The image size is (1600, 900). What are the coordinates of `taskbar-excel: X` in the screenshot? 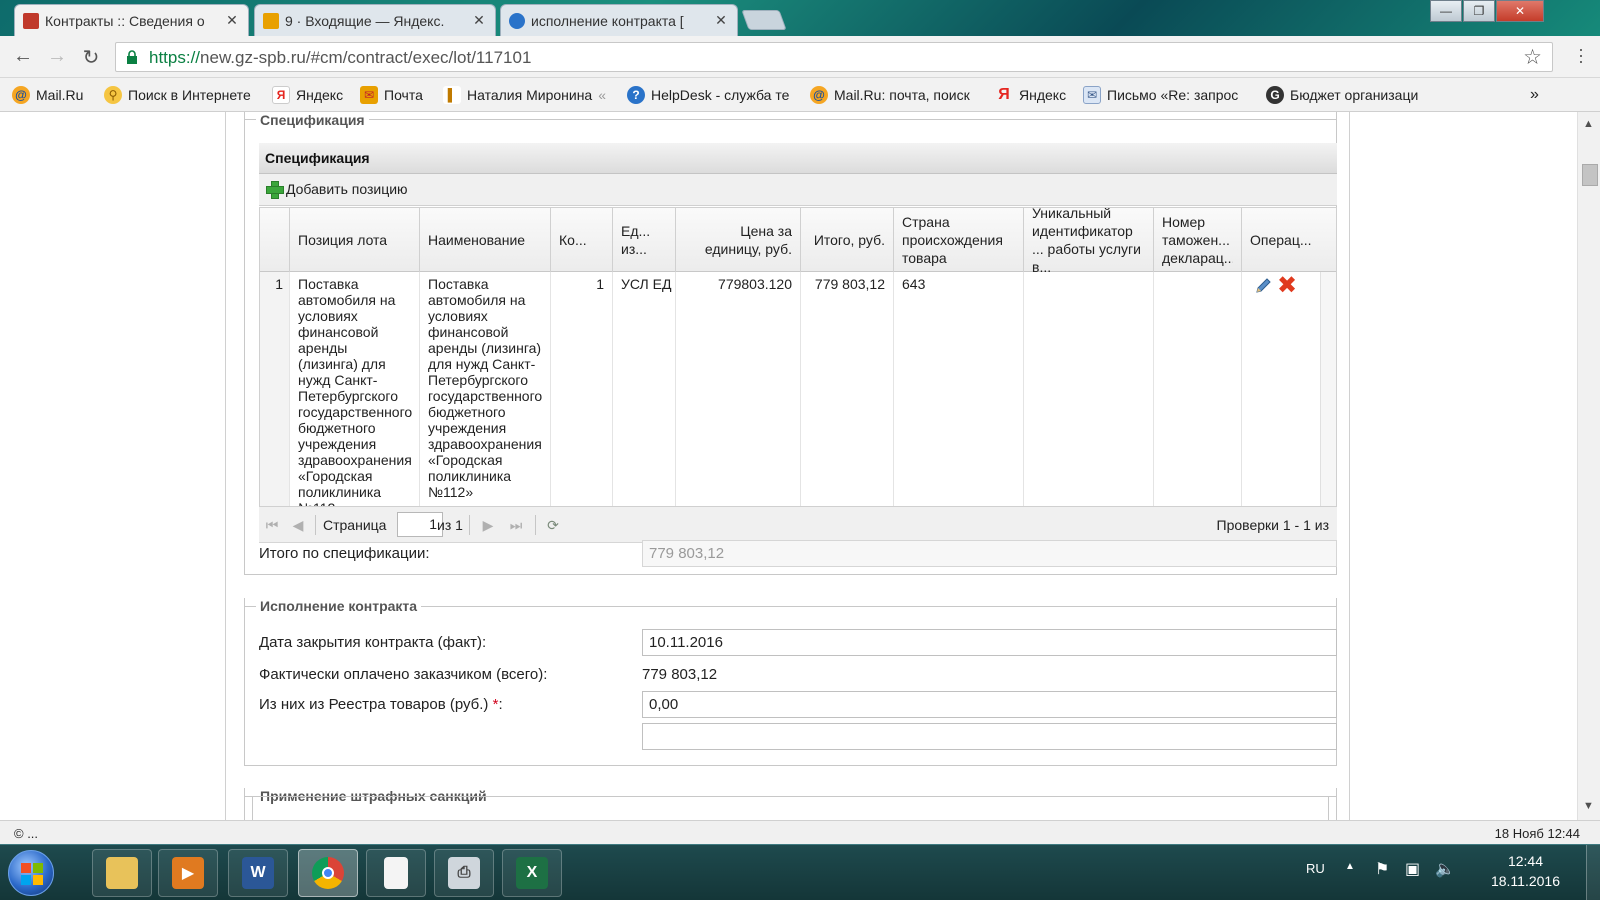 It's located at (532, 873).